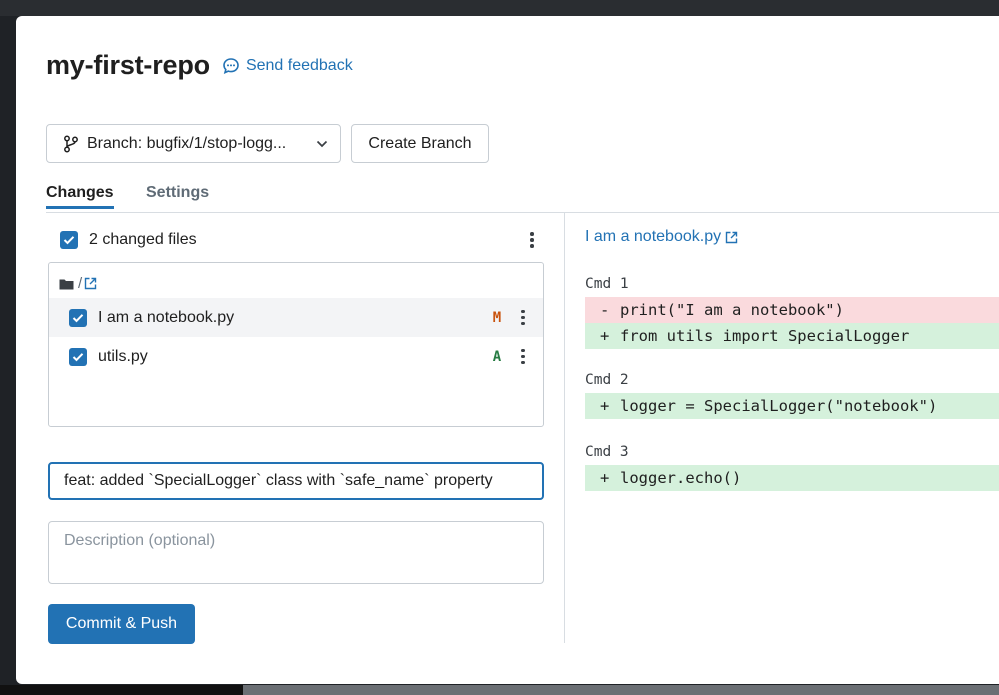 The image size is (999, 695). I want to click on chevron-down-icon, so click(322, 144).